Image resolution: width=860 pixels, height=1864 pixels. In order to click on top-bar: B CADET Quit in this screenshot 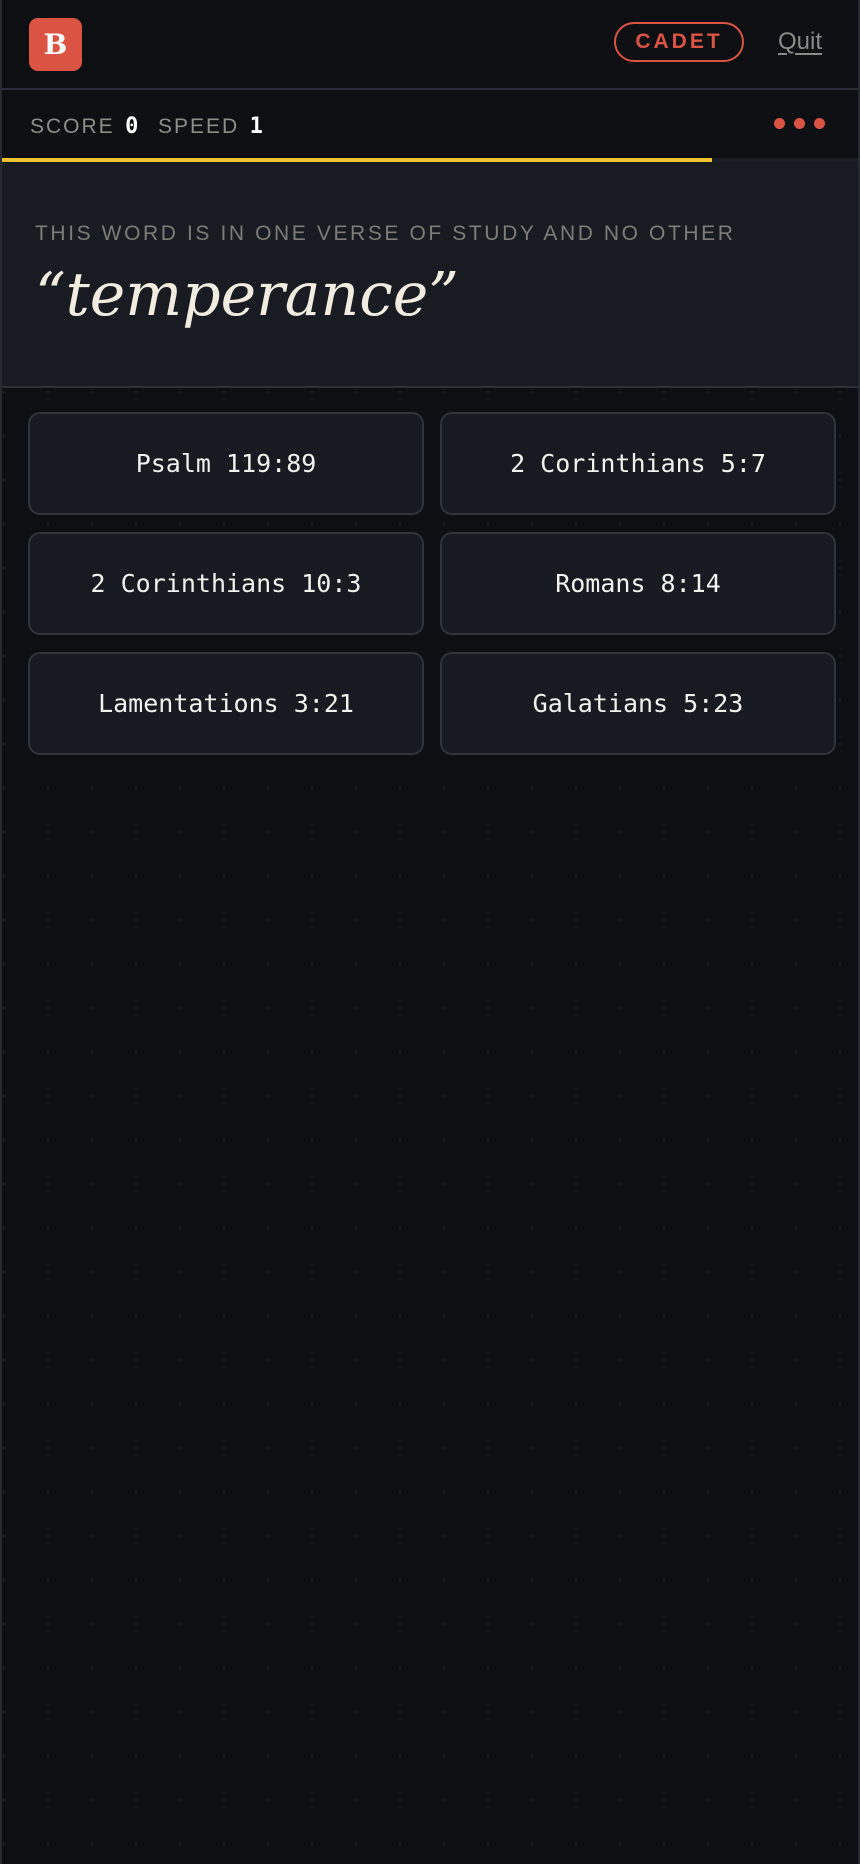, I will do `click(430, 45)`.